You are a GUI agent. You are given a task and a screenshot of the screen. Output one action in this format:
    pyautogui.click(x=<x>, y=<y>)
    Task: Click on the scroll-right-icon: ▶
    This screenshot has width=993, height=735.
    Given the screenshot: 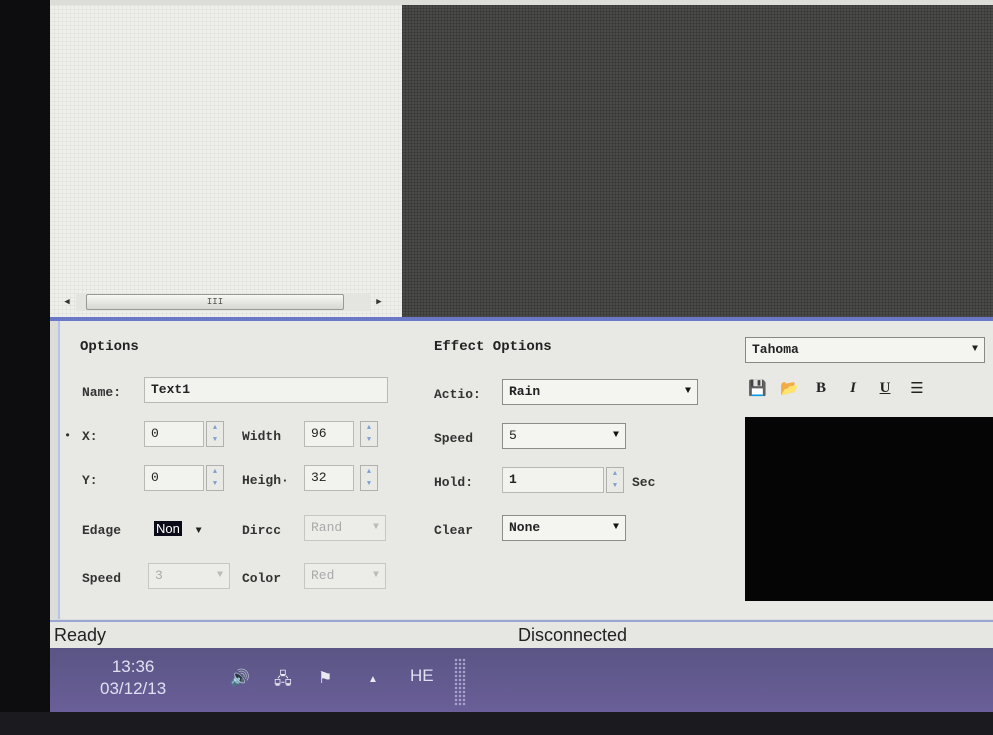 What is the action you would take?
    pyautogui.click(x=379, y=302)
    